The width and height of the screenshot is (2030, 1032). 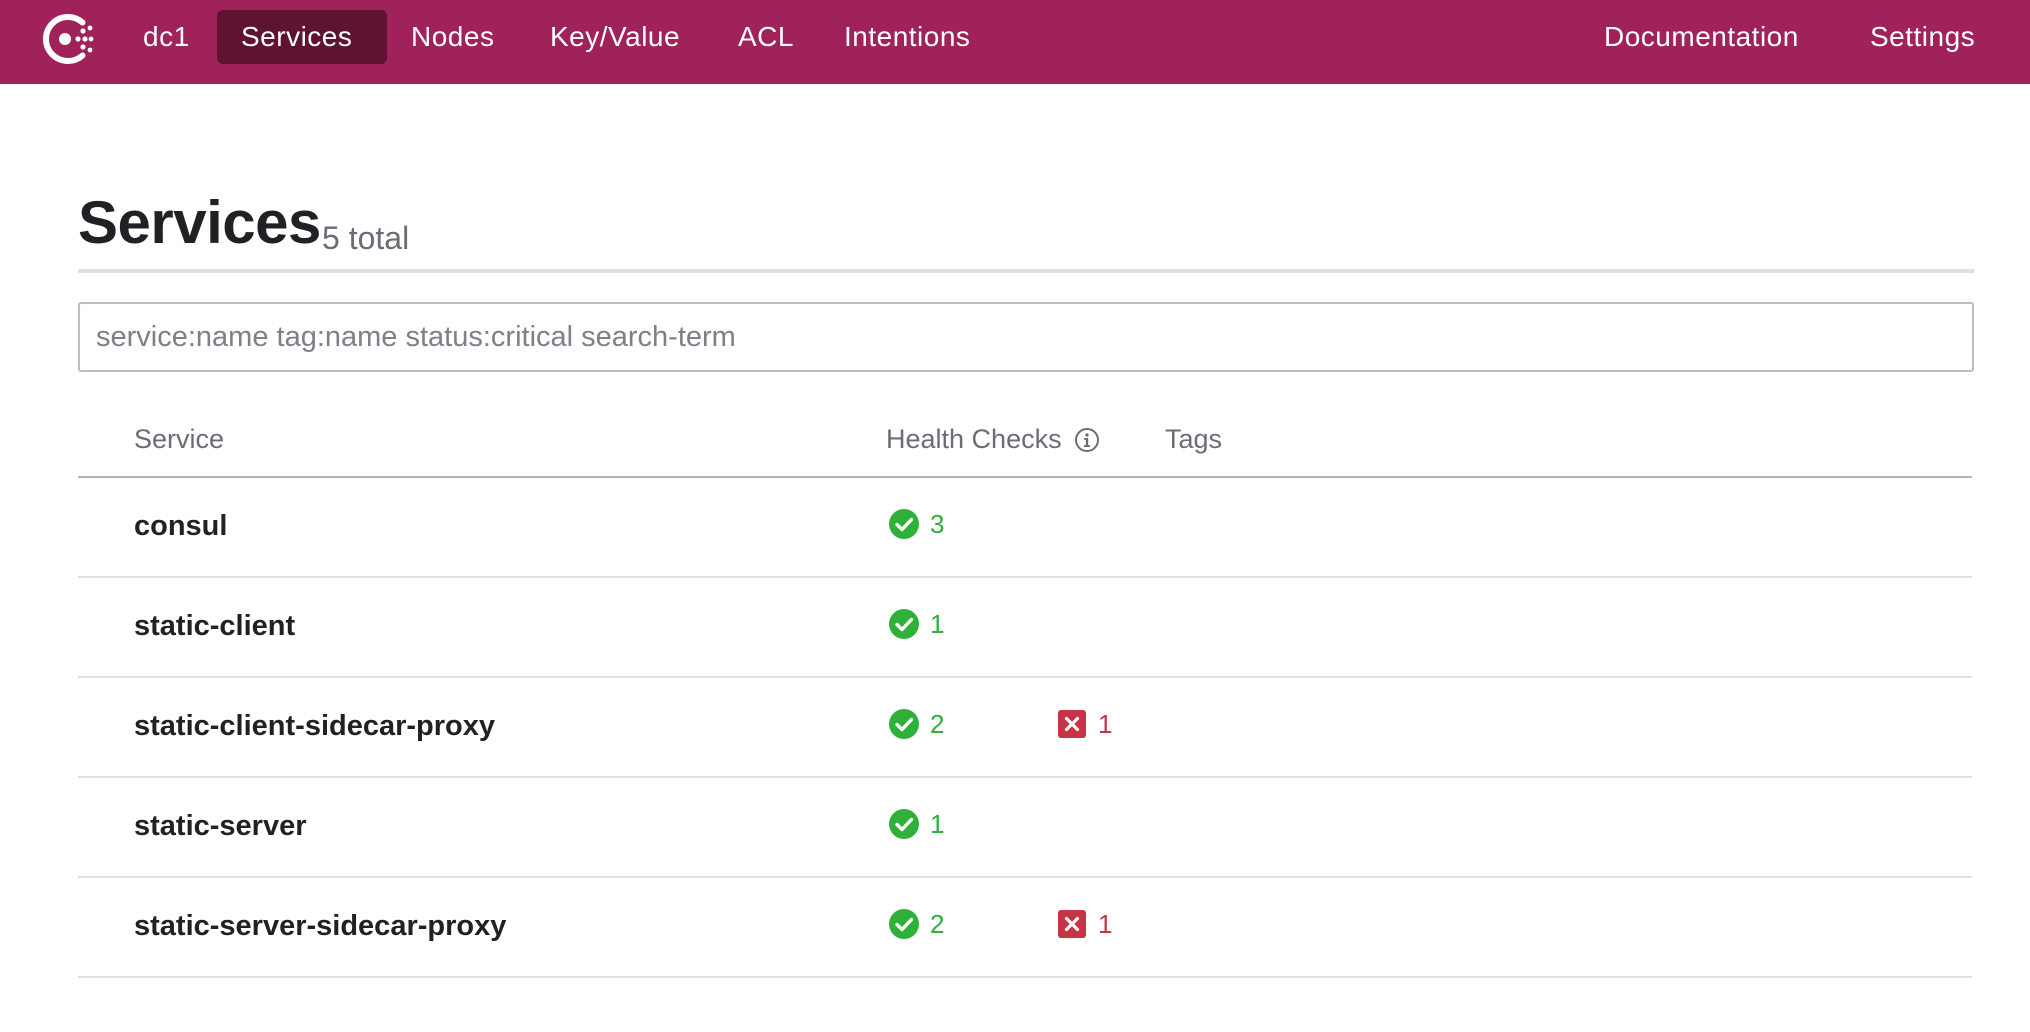 What do you see at coordinates (302, 37) in the screenshot?
I see `nav-services: Services` at bounding box center [302, 37].